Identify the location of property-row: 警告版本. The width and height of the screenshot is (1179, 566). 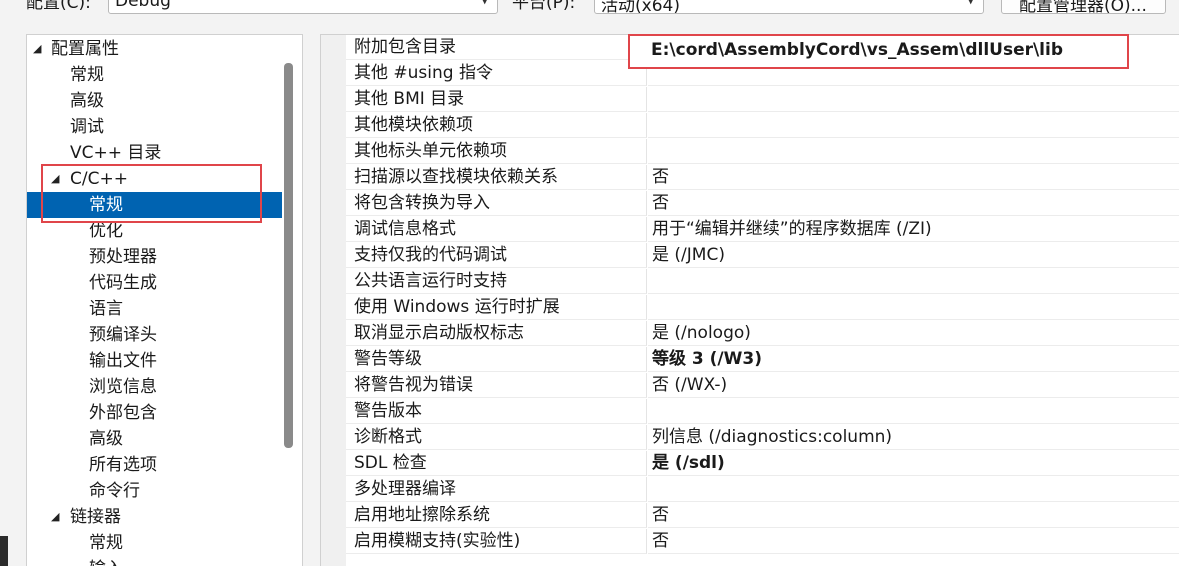
(762, 412).